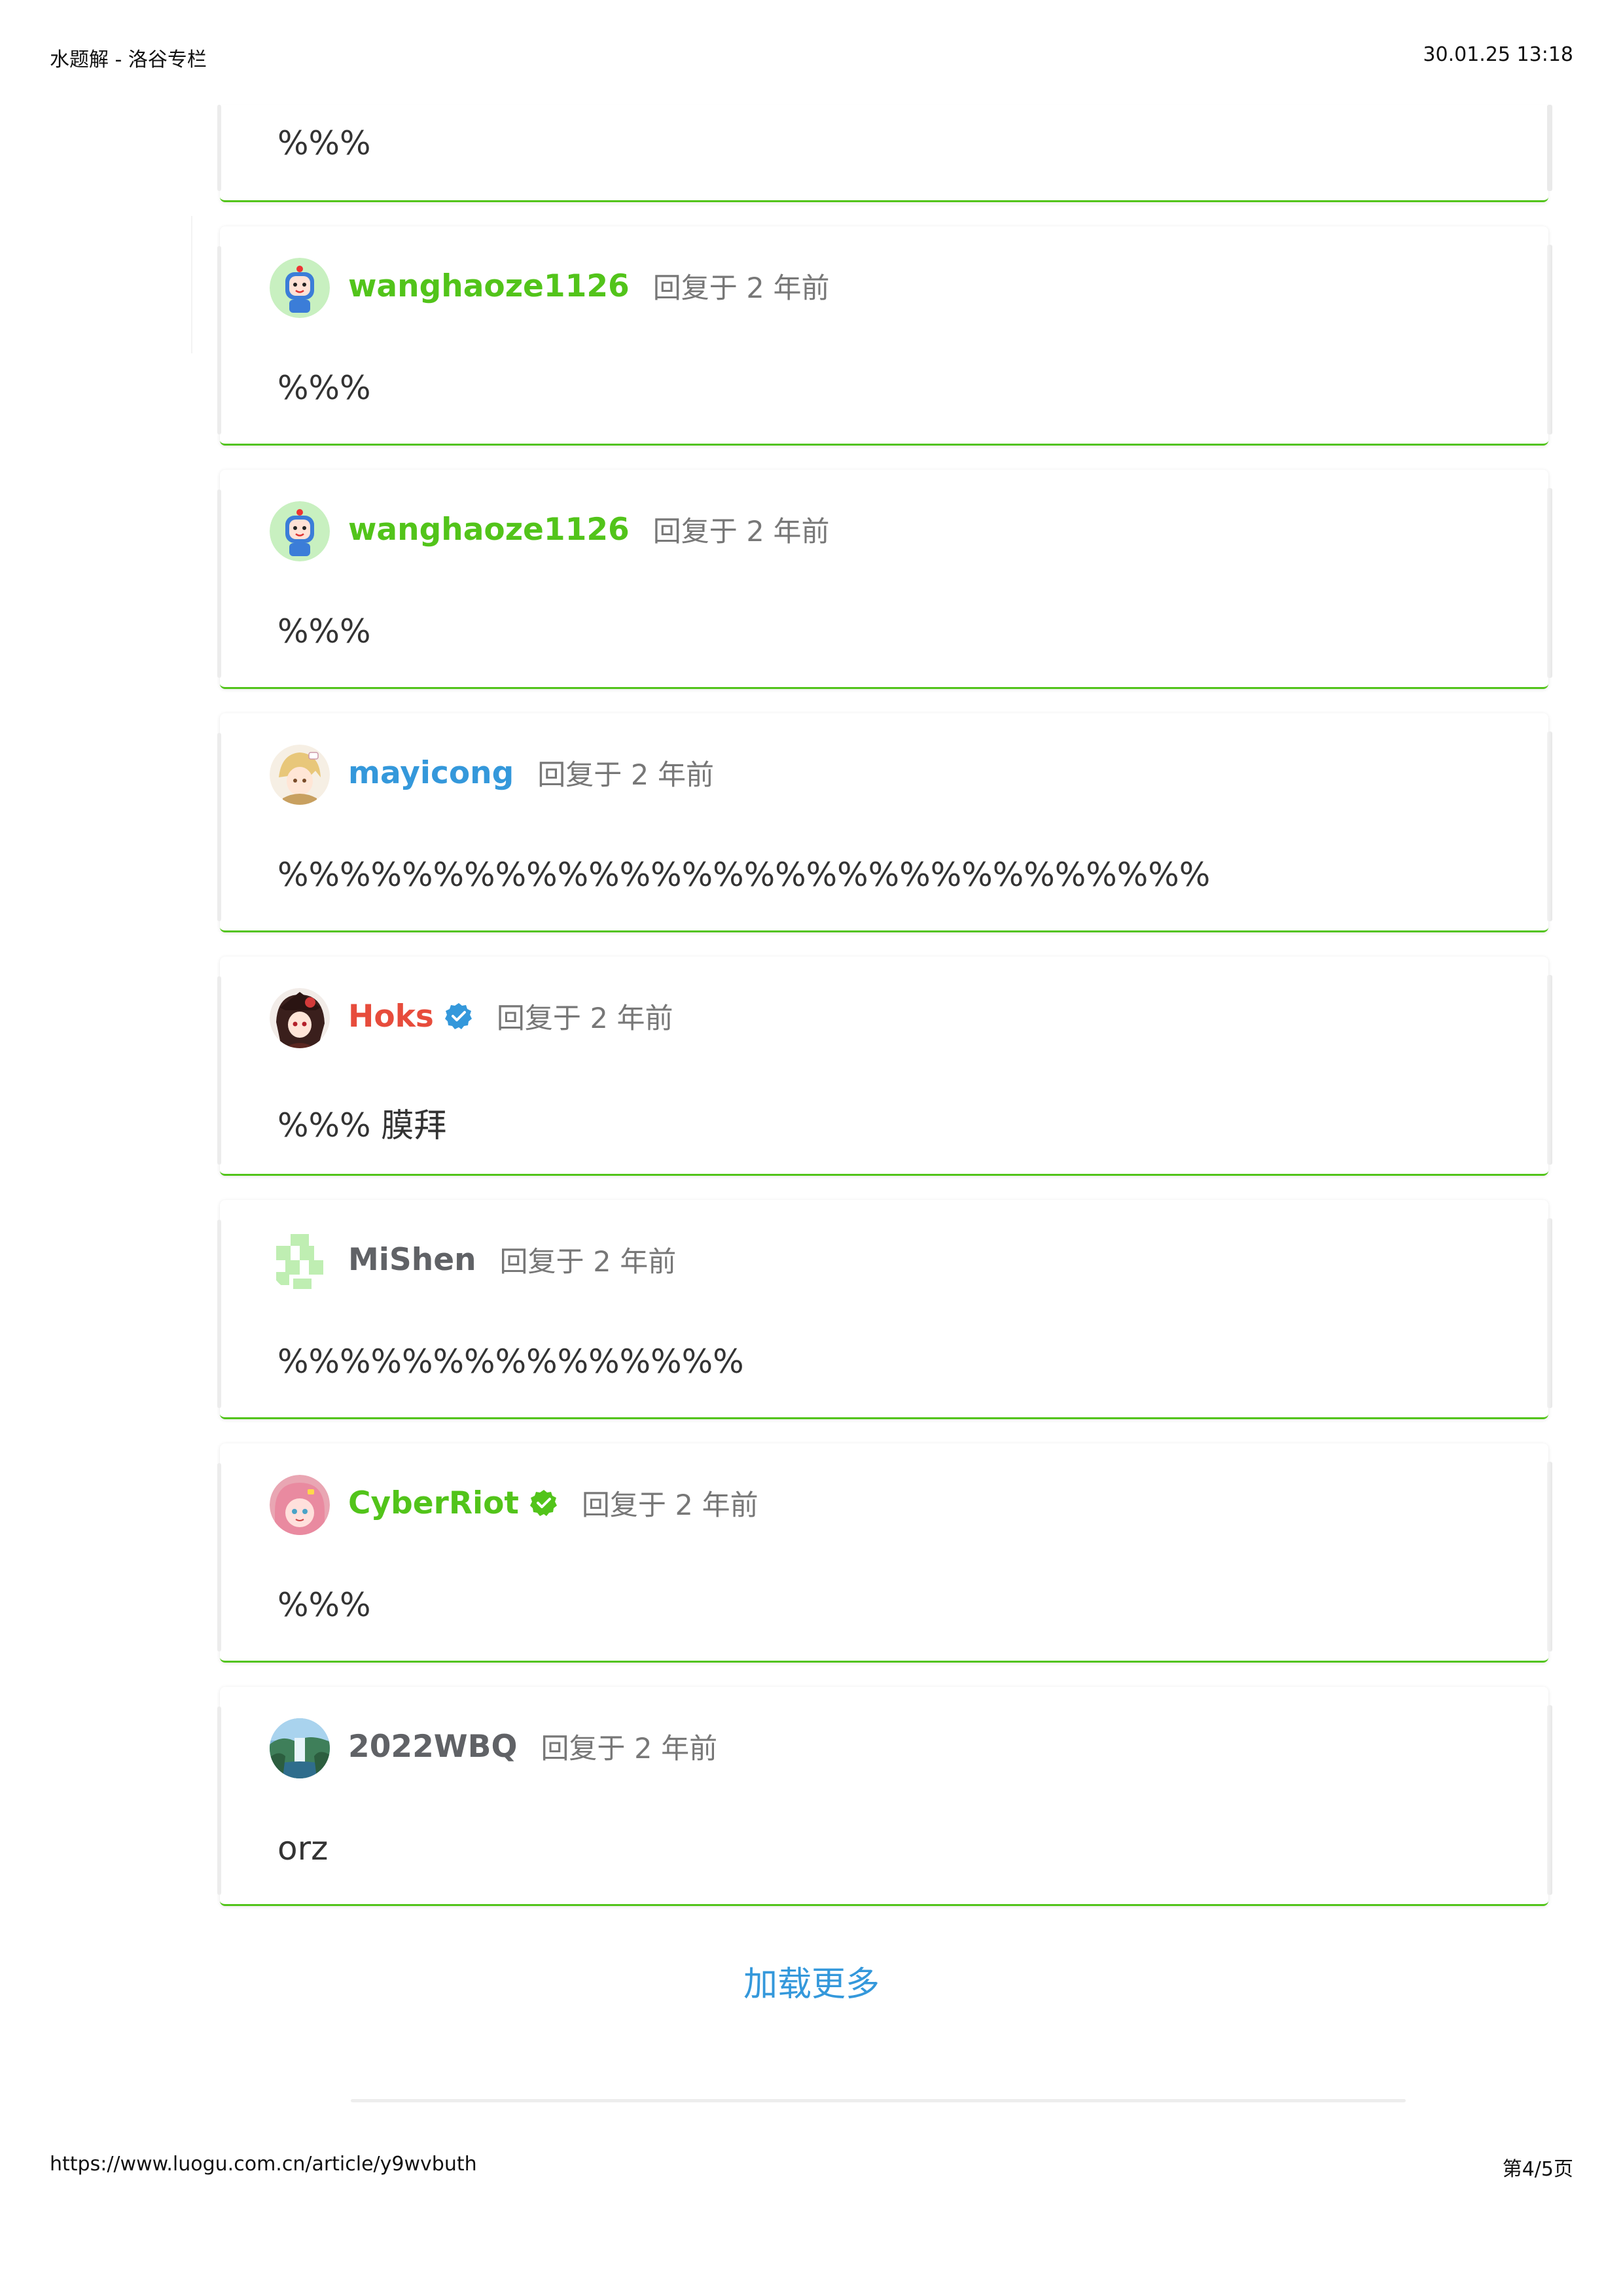  I want to click on username-link: CyberRiot, so click(434, 1503).